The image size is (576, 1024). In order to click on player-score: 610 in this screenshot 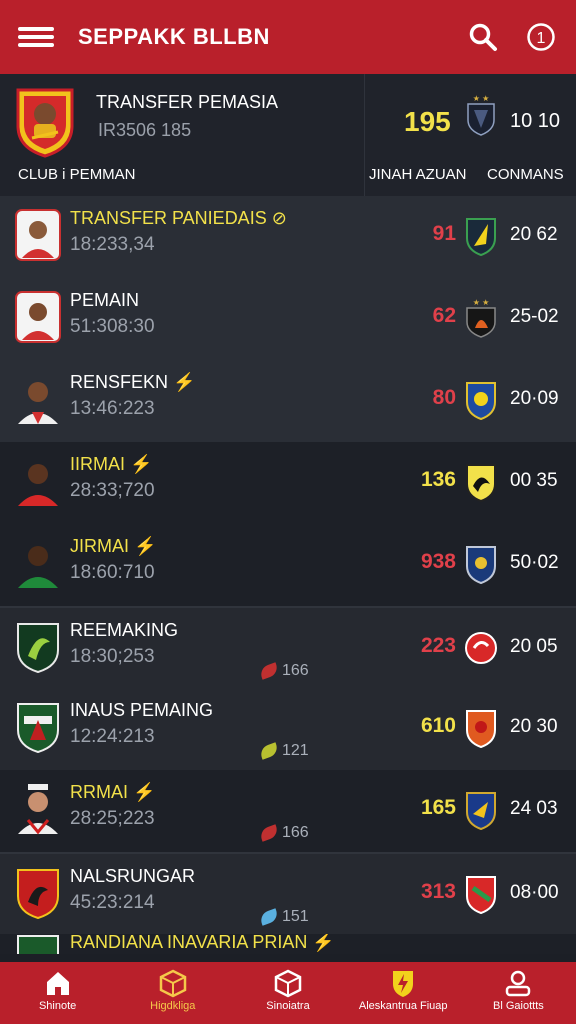, I will do `click(438, 725)`.